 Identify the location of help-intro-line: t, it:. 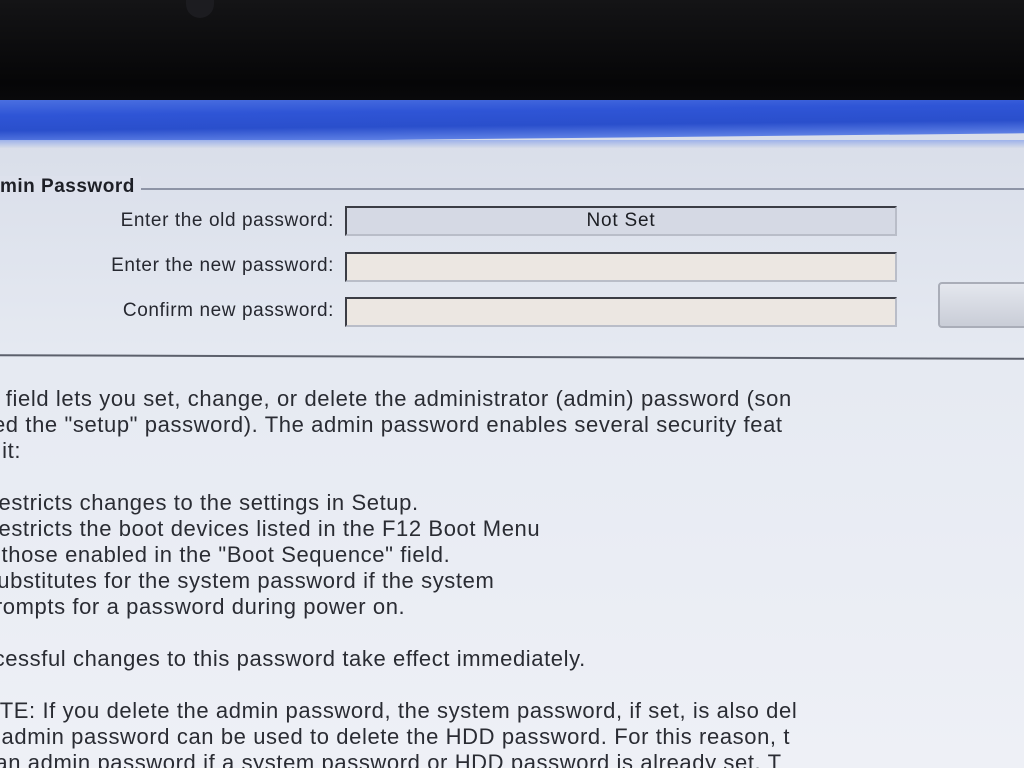
(11, 450).